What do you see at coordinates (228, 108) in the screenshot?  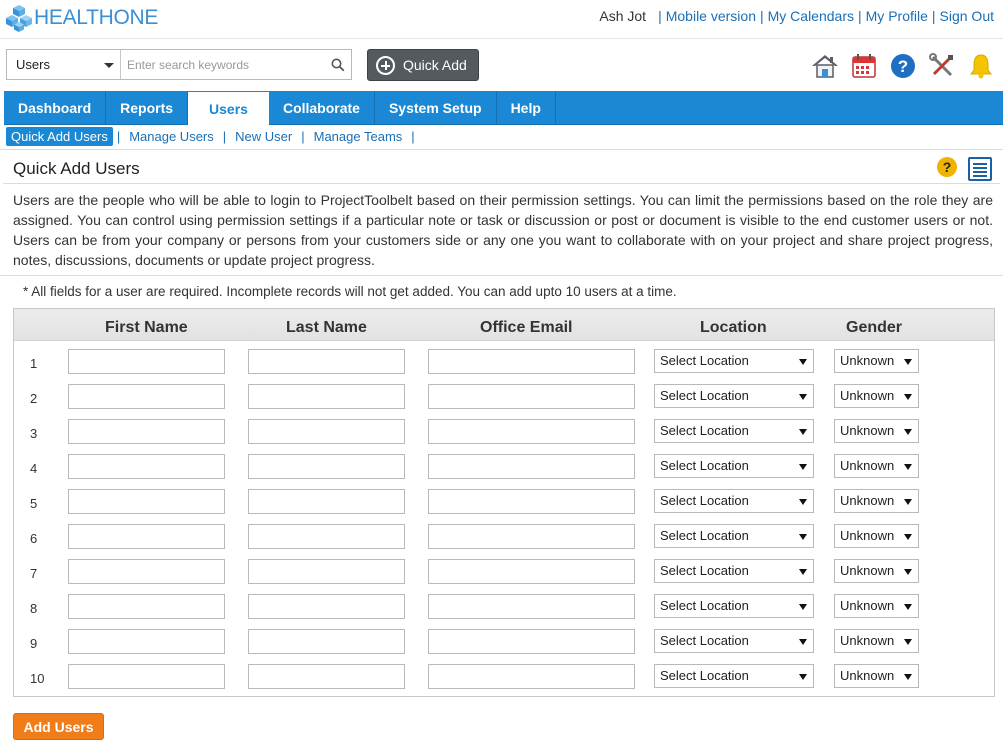 I see `tab-users: Users` at bounding box center [228, 108].